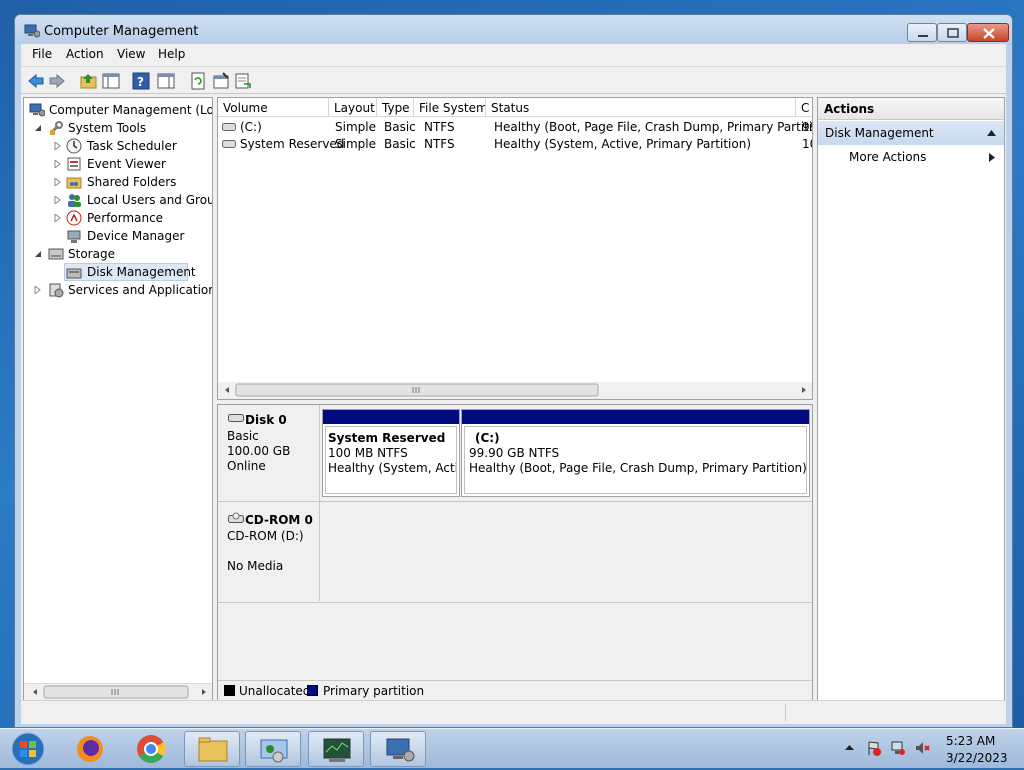  I want to click on help-button: ?, so click(141, 81).